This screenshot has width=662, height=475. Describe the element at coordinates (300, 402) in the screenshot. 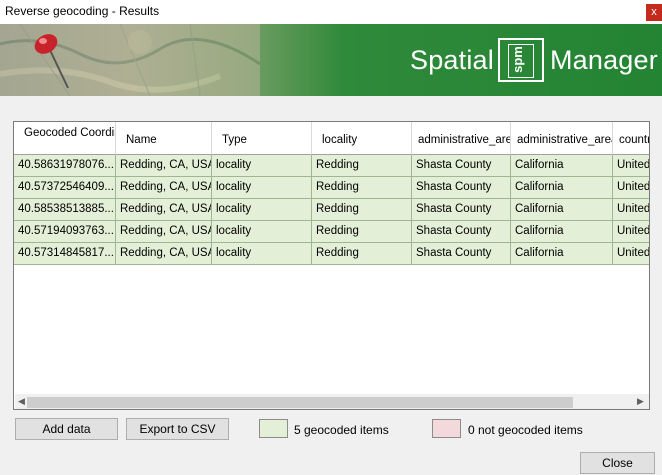

I see `scrollbar-thumb` at that location.